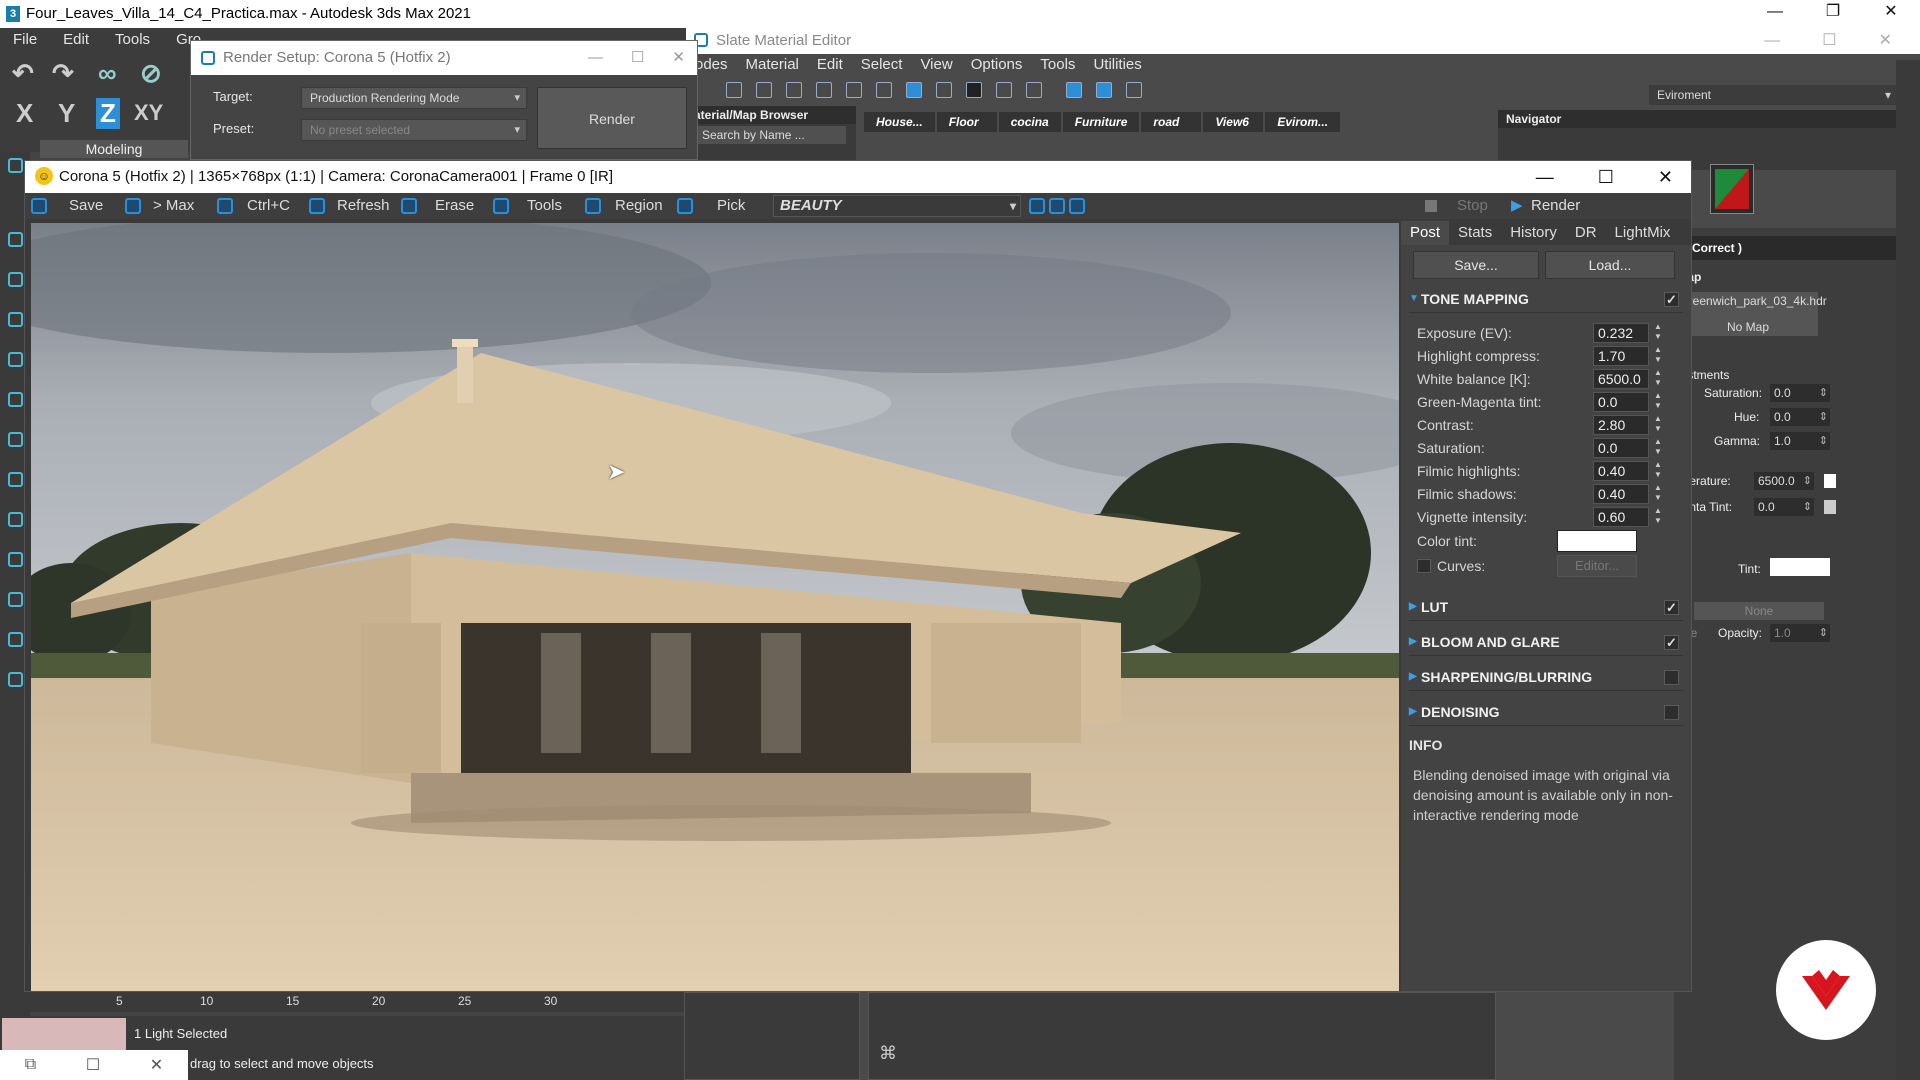 This screenshot has height=1080, width=1920. Describe the element at coordinates (1671, 607) in the screenshot. I see `lut-checkbox: ✓` at that location.